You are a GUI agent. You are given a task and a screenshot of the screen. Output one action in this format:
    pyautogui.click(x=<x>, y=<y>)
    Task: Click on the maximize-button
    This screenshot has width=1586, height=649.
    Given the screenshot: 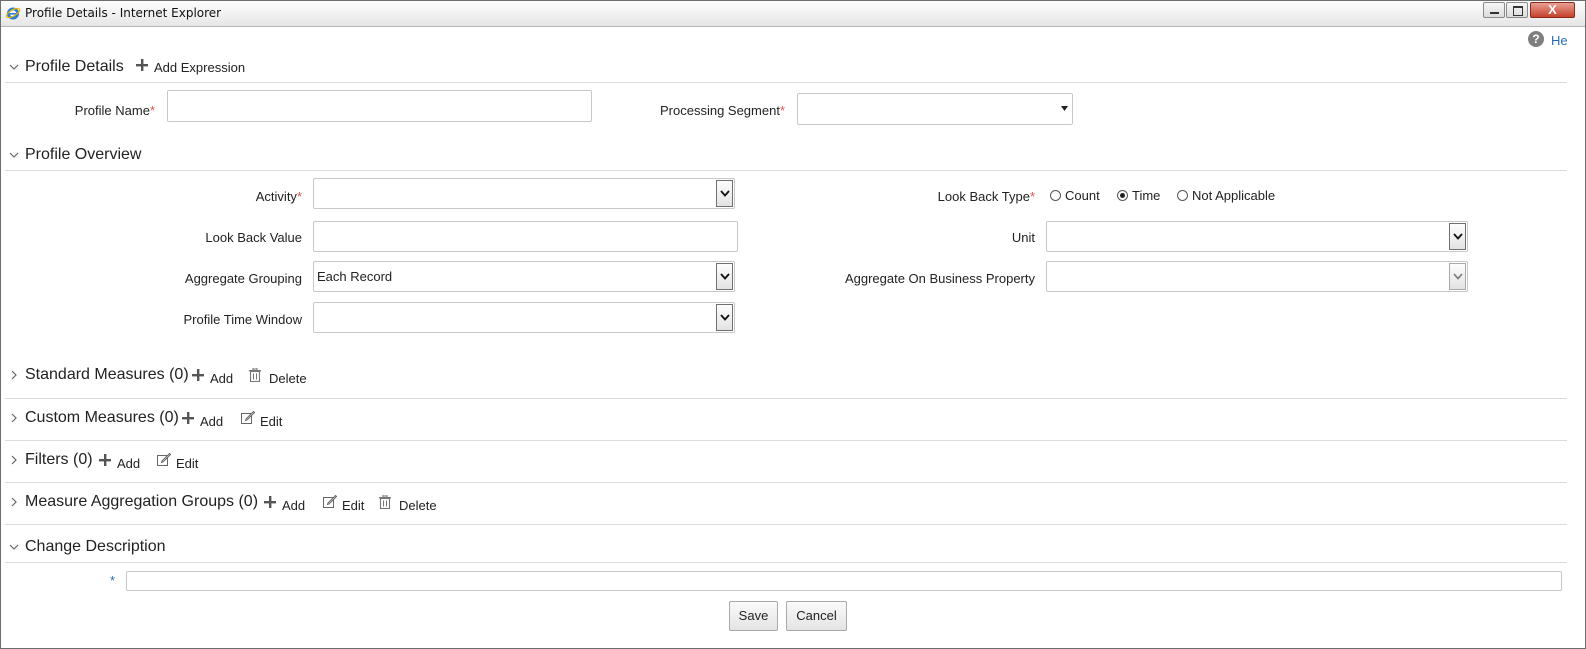 What is the action you would take?
    pyautogui.click(x=1517, y=10)
    